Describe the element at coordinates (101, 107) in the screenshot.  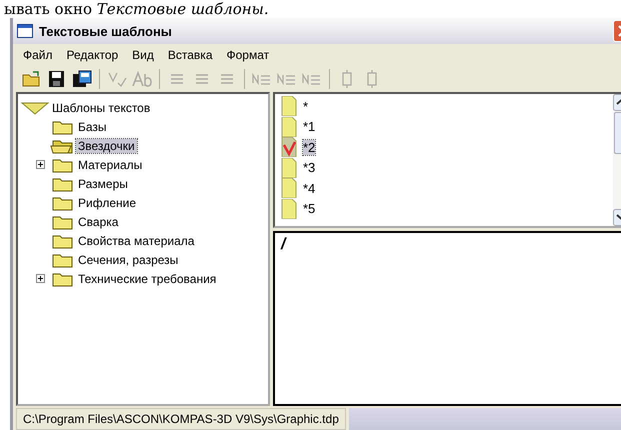
I see `tree-item: Шаблоны текстов` at that location.